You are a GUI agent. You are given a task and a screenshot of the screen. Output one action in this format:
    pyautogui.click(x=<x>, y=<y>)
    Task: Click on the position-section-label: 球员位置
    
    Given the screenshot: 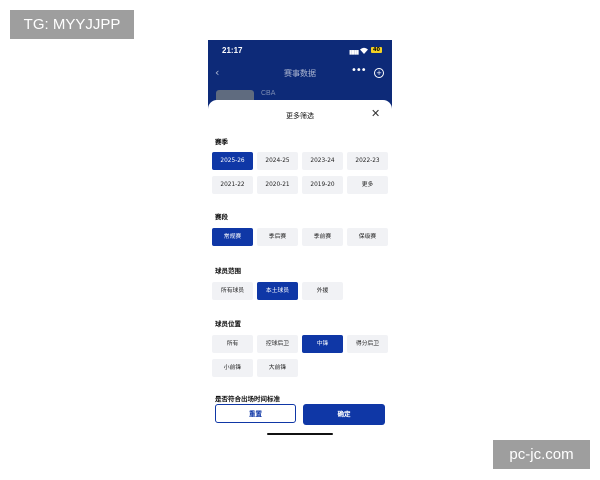 What is the action you would take?
    pyautogui.click(x=228, y=324)
    